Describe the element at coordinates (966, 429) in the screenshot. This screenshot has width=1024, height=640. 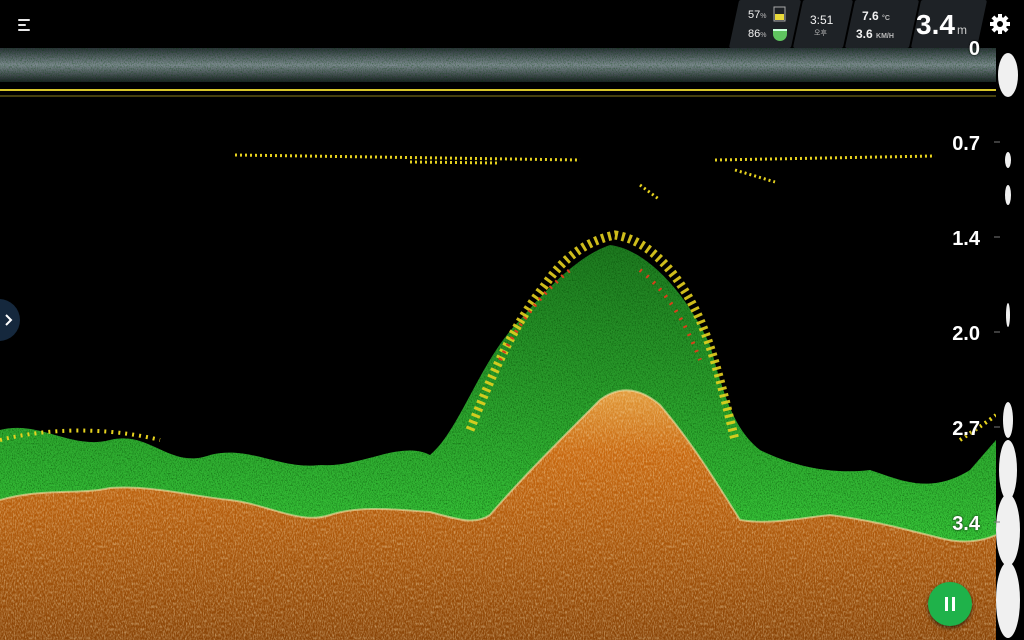
I see `depth-label-4: 2.7` at that location.